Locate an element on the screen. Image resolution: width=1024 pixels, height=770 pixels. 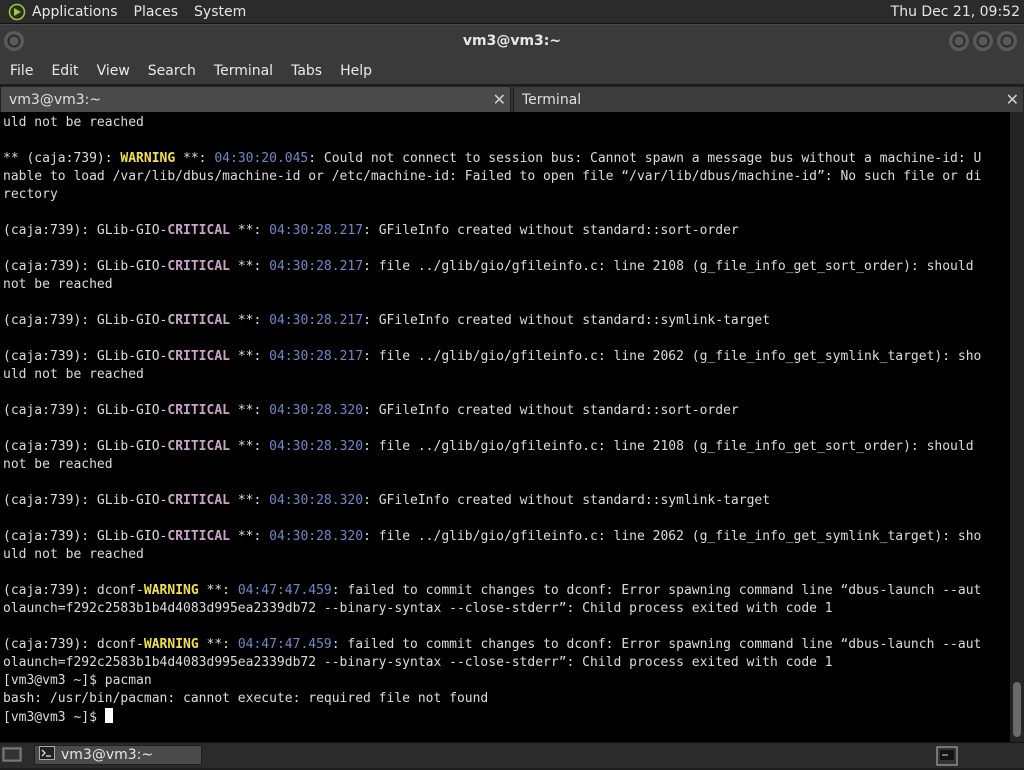
applications-menu: Applications is located at coordinates (75, 12).